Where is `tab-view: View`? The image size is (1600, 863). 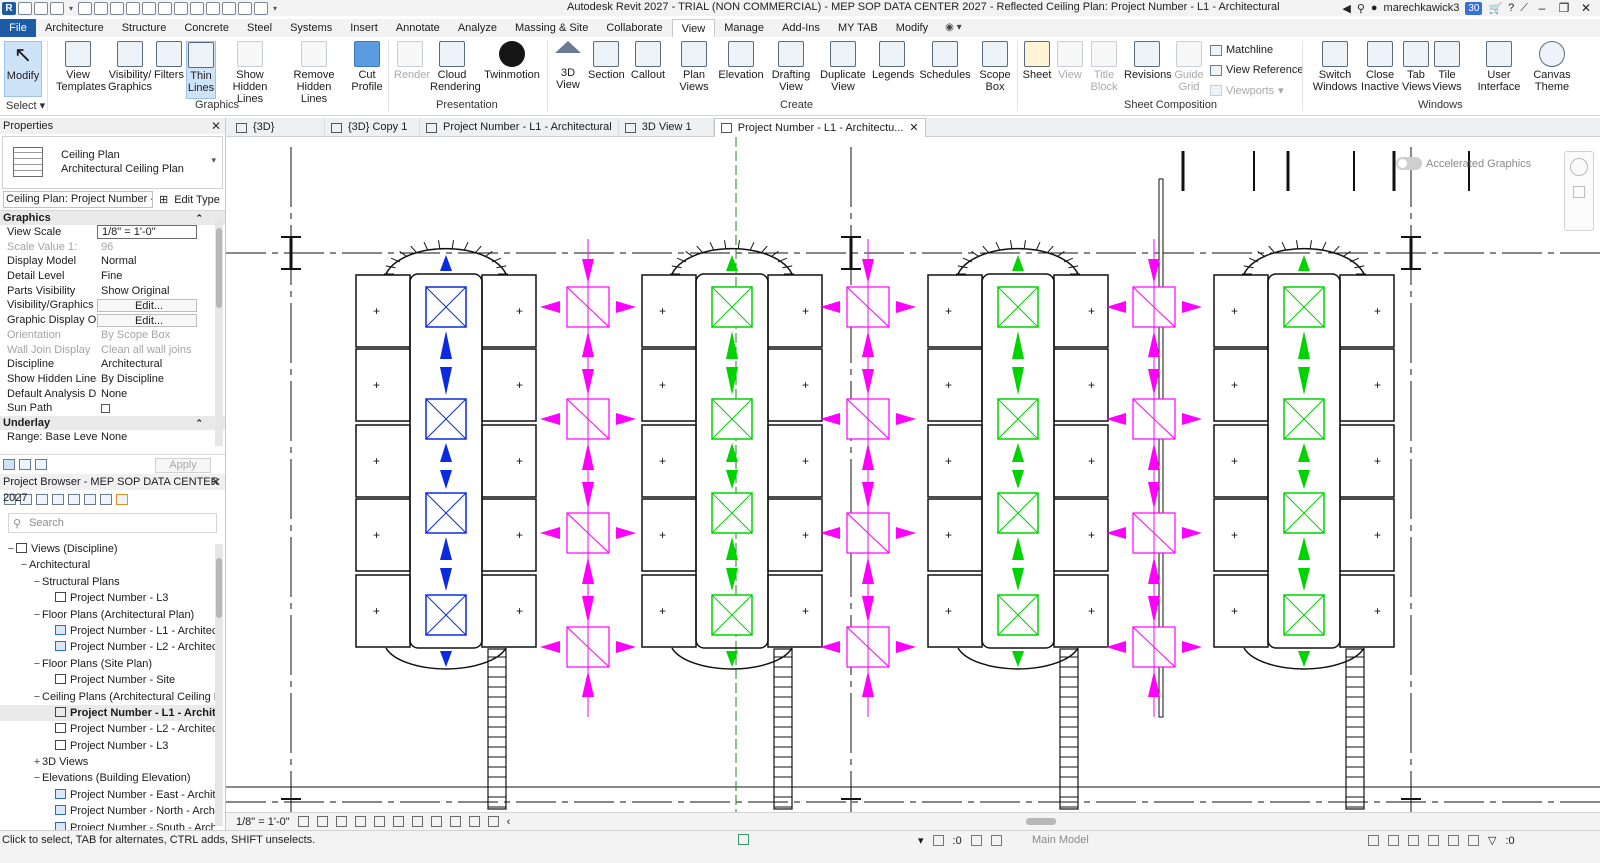
tab-view: View is located at coordinates (693, 28).